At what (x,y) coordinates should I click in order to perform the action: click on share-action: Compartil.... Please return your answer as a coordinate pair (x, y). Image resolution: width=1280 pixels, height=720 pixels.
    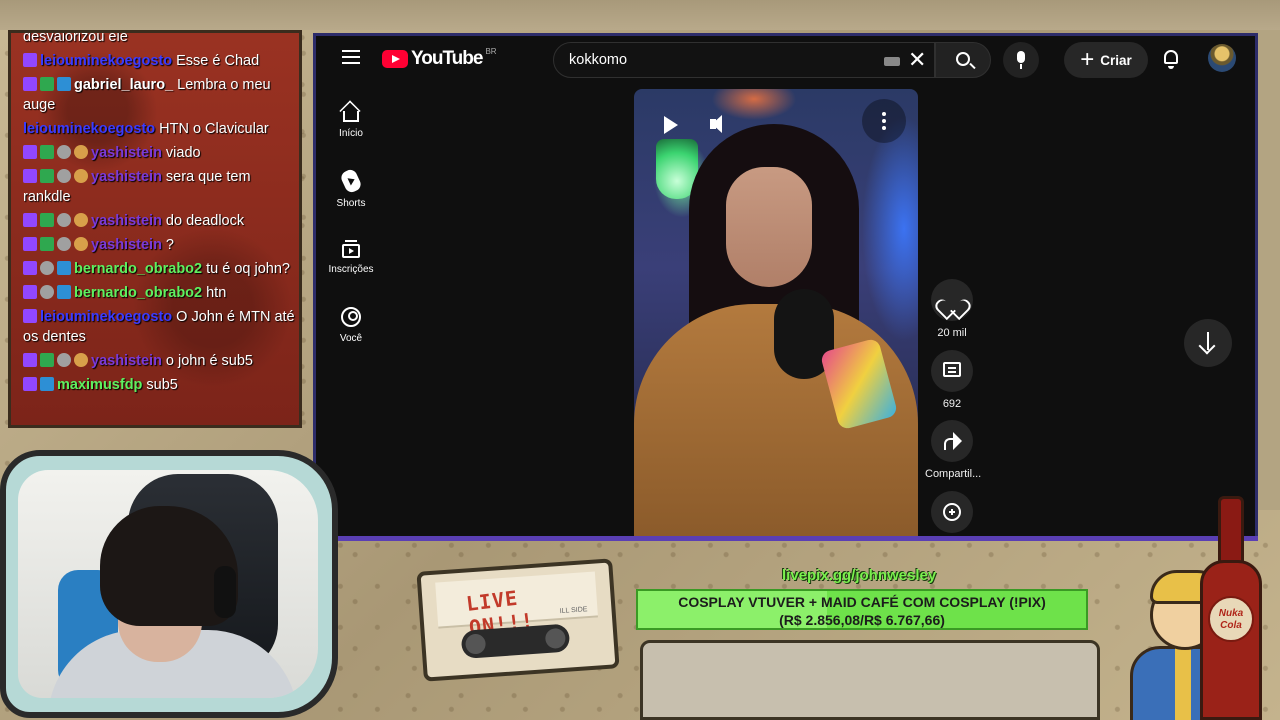
    Looking at the image, I should click on (953, 450).